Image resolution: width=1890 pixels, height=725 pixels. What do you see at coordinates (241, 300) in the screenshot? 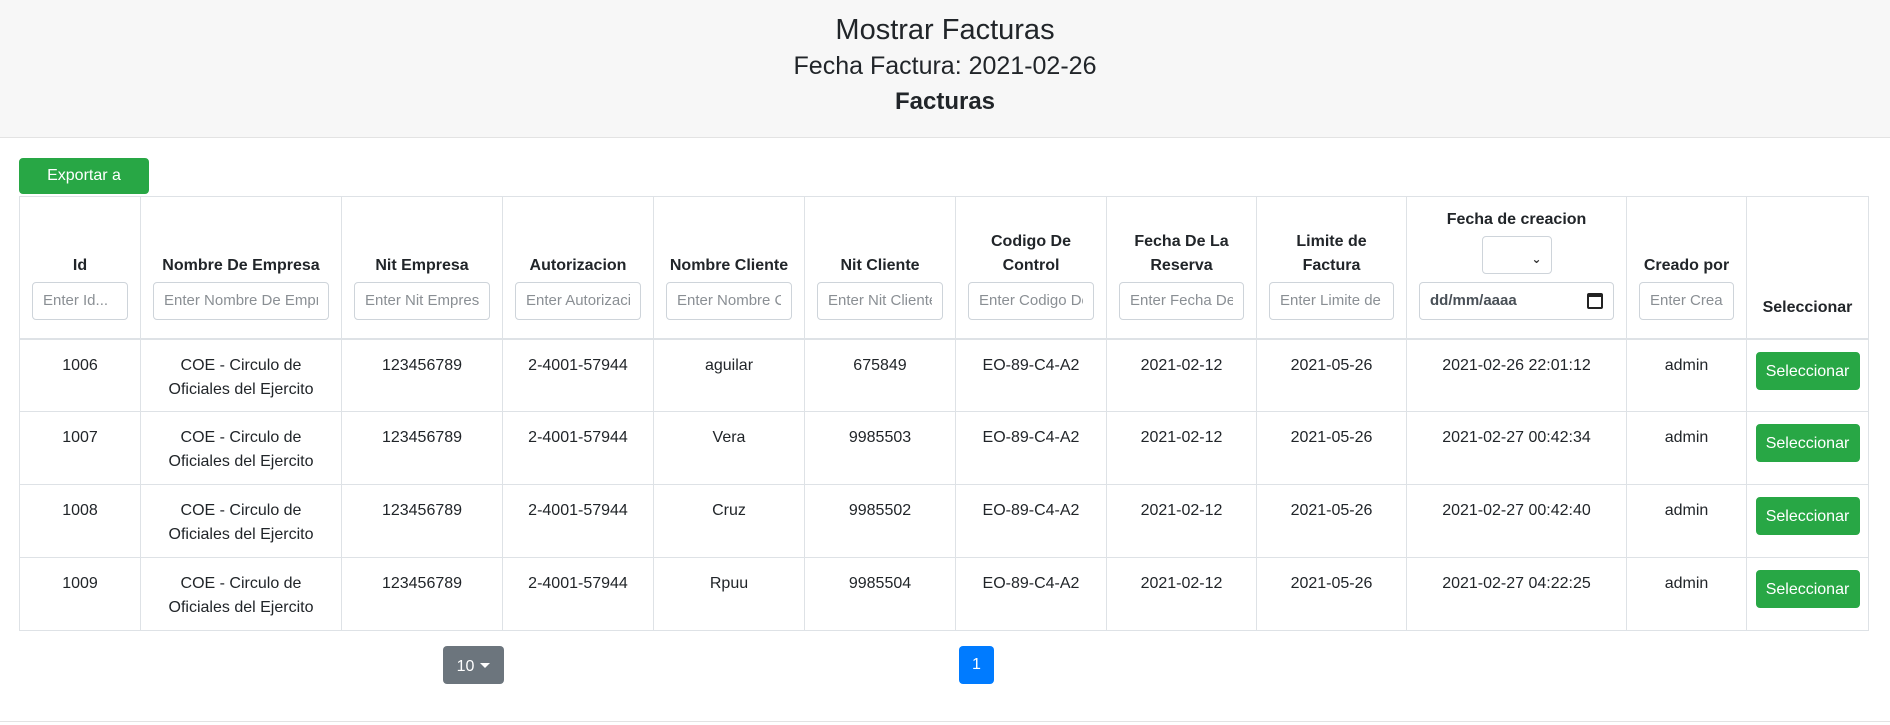
I see `filter-nombre-empresa-input` at bounding box center [241, 300].